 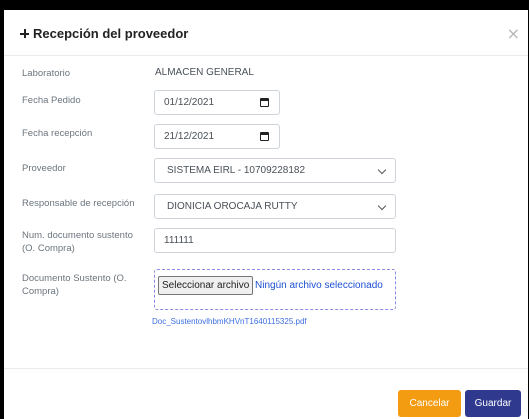 What do you see at coordinates (189, 102) in the screenshot?
I see `fecha-pedido-value: 01/12/2021` at bounding box center [189, 102].